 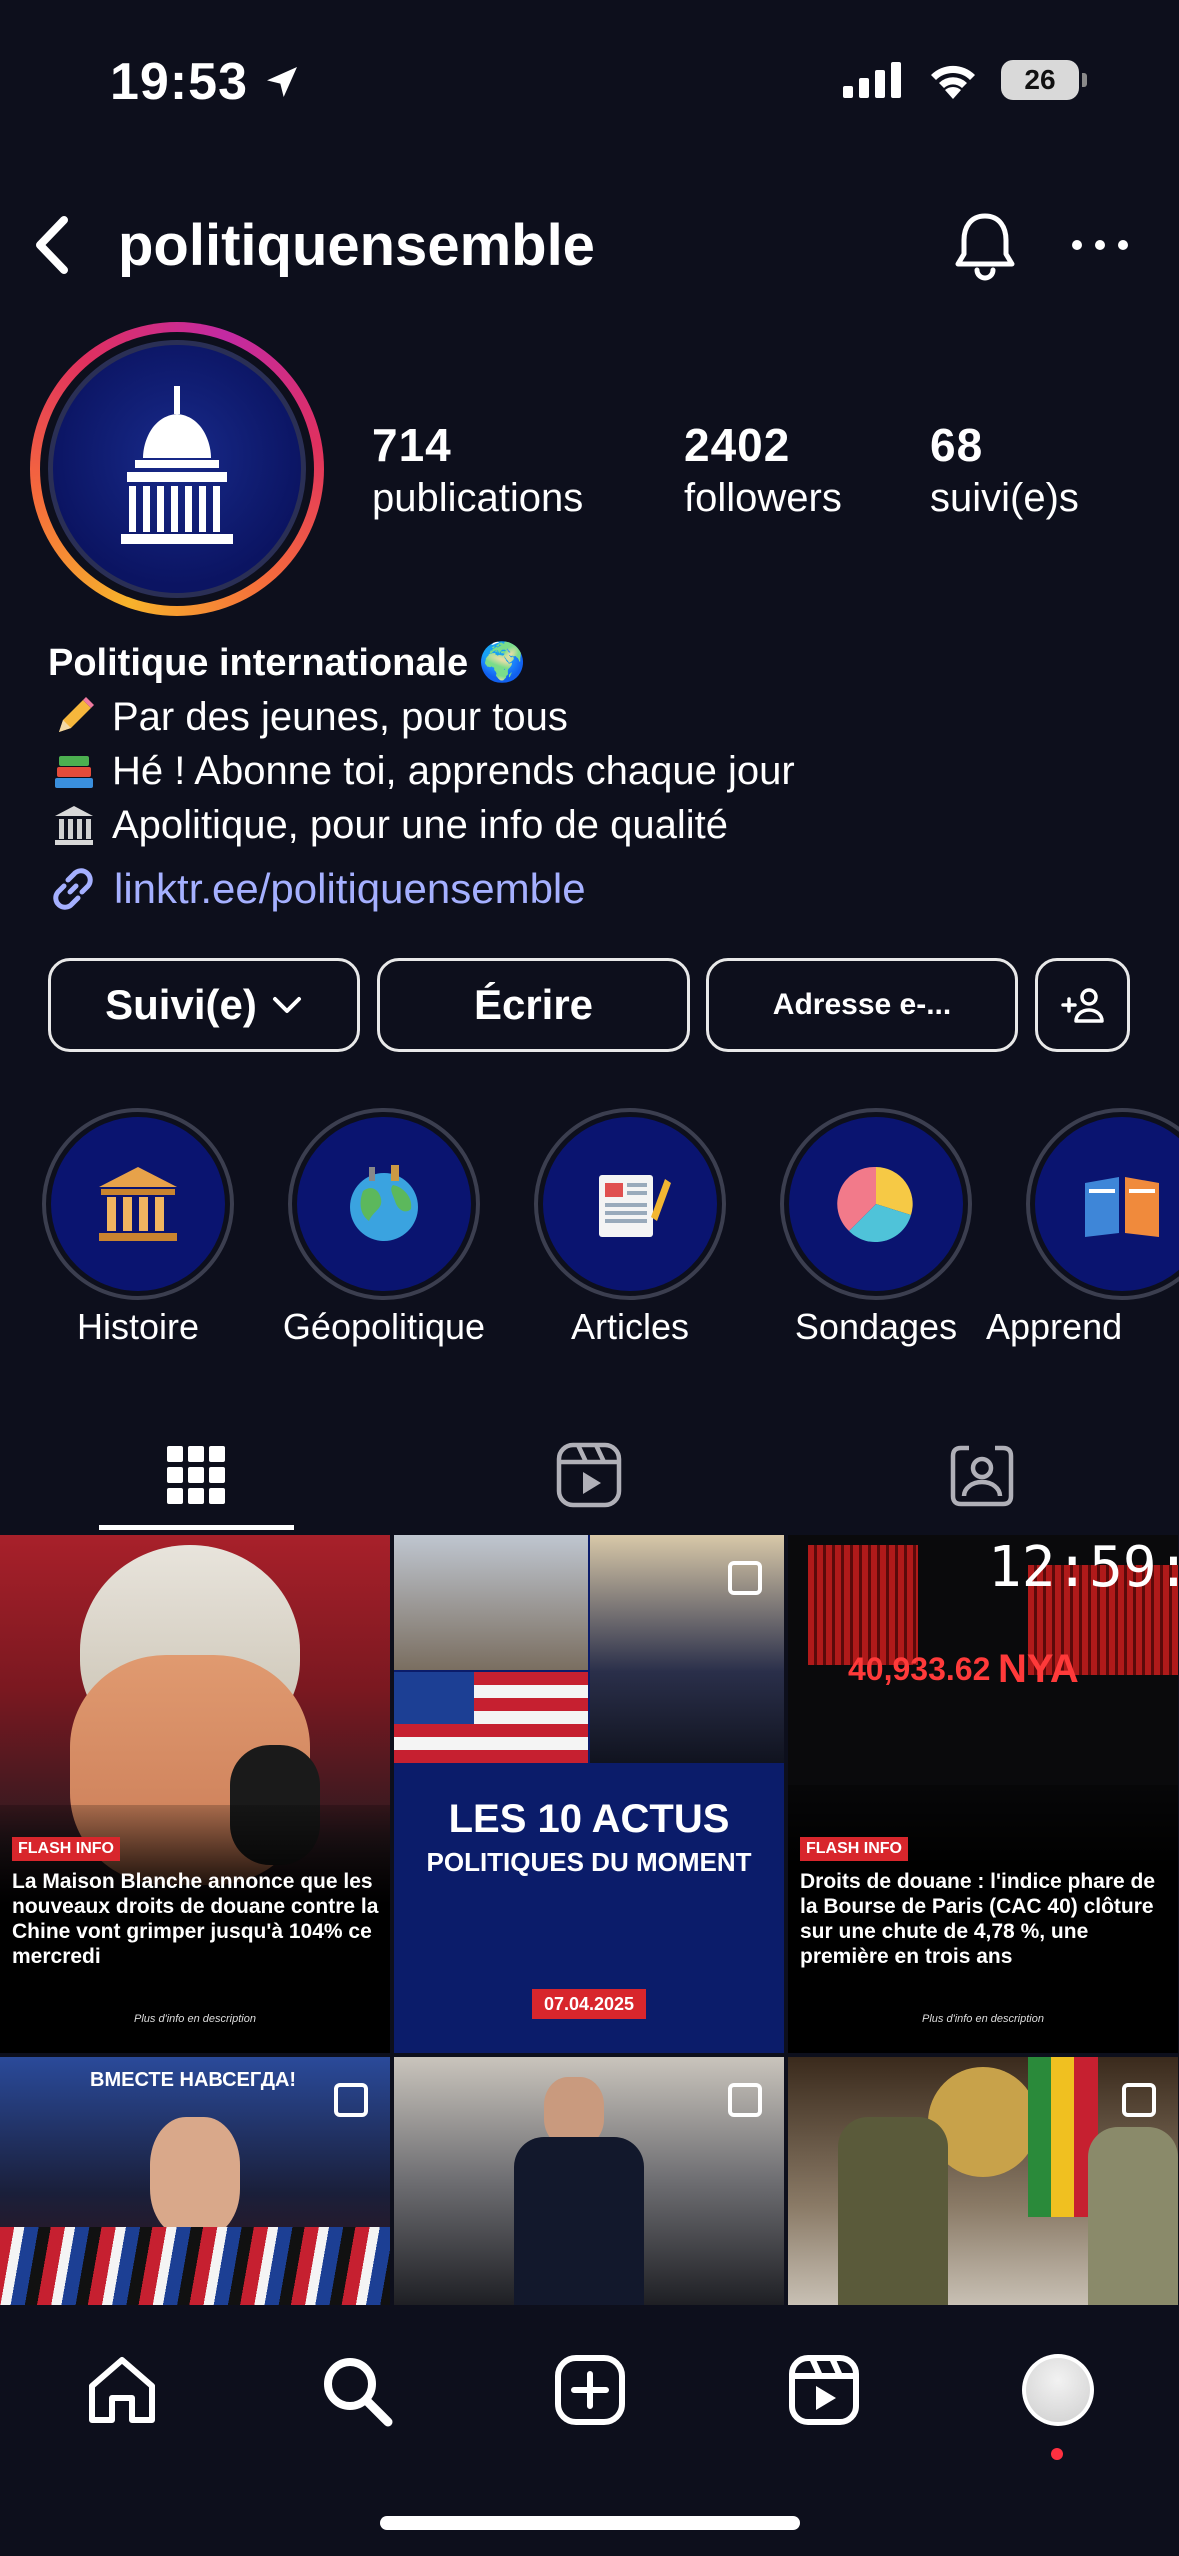 What do you see at coordinates (598, 717) in the screenshot?
I see `bio-line-1: Par des jeunes, pour tous` at bounding box center [598, 717].